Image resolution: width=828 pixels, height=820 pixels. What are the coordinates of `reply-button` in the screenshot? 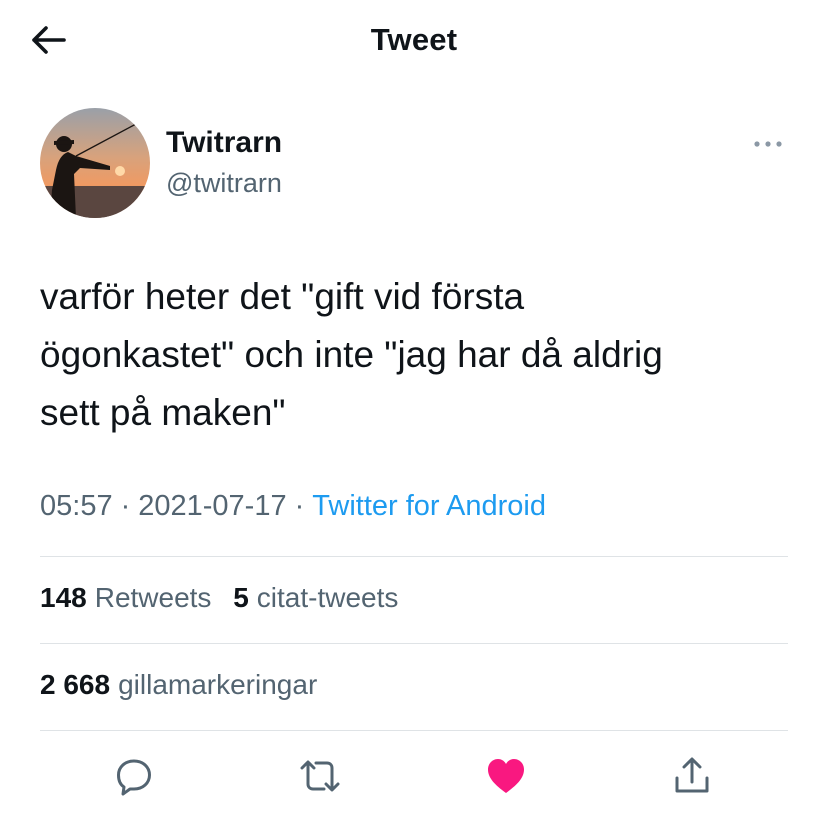 It's located at (134, 776).